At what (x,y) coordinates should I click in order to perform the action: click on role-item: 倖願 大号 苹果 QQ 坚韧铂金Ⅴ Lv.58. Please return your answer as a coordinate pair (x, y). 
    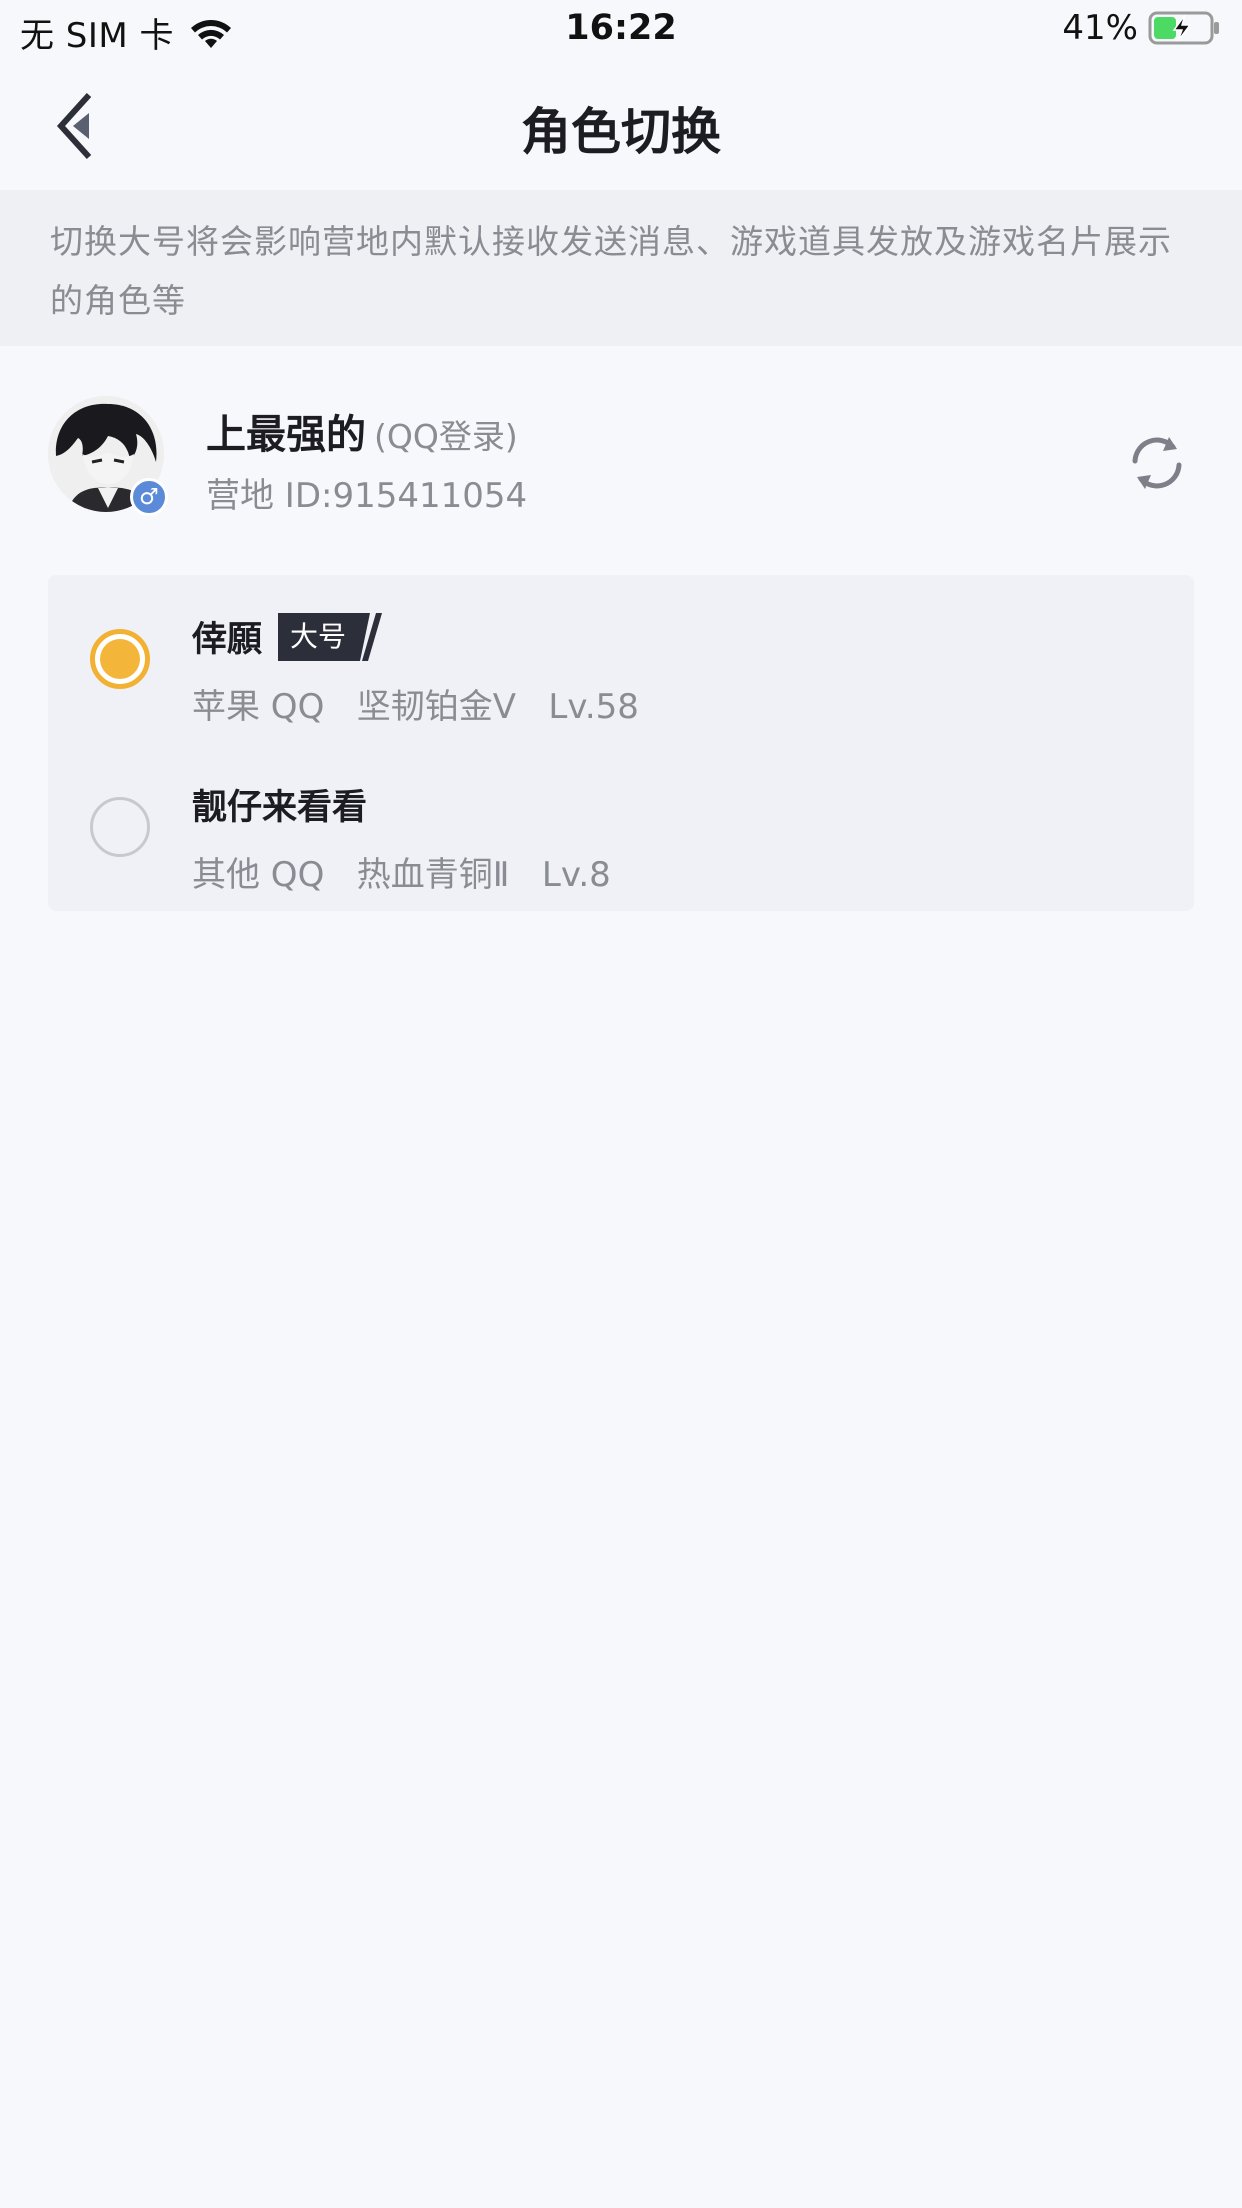
    Looking at the image, I should click on (621, 659).